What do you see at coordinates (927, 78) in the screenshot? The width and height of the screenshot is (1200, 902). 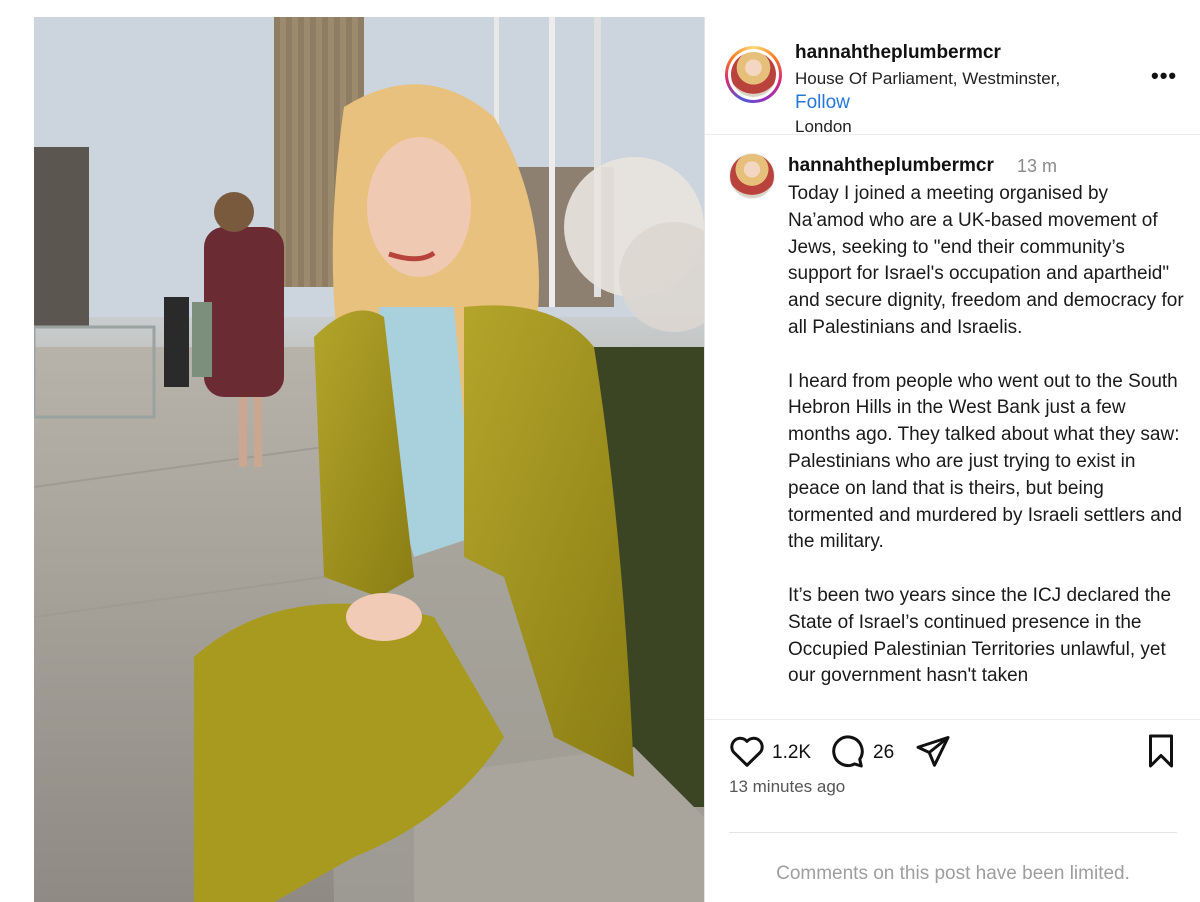 I see `location-line1: House Of Parliament, Westminster,` at bounding box center [927, 78].